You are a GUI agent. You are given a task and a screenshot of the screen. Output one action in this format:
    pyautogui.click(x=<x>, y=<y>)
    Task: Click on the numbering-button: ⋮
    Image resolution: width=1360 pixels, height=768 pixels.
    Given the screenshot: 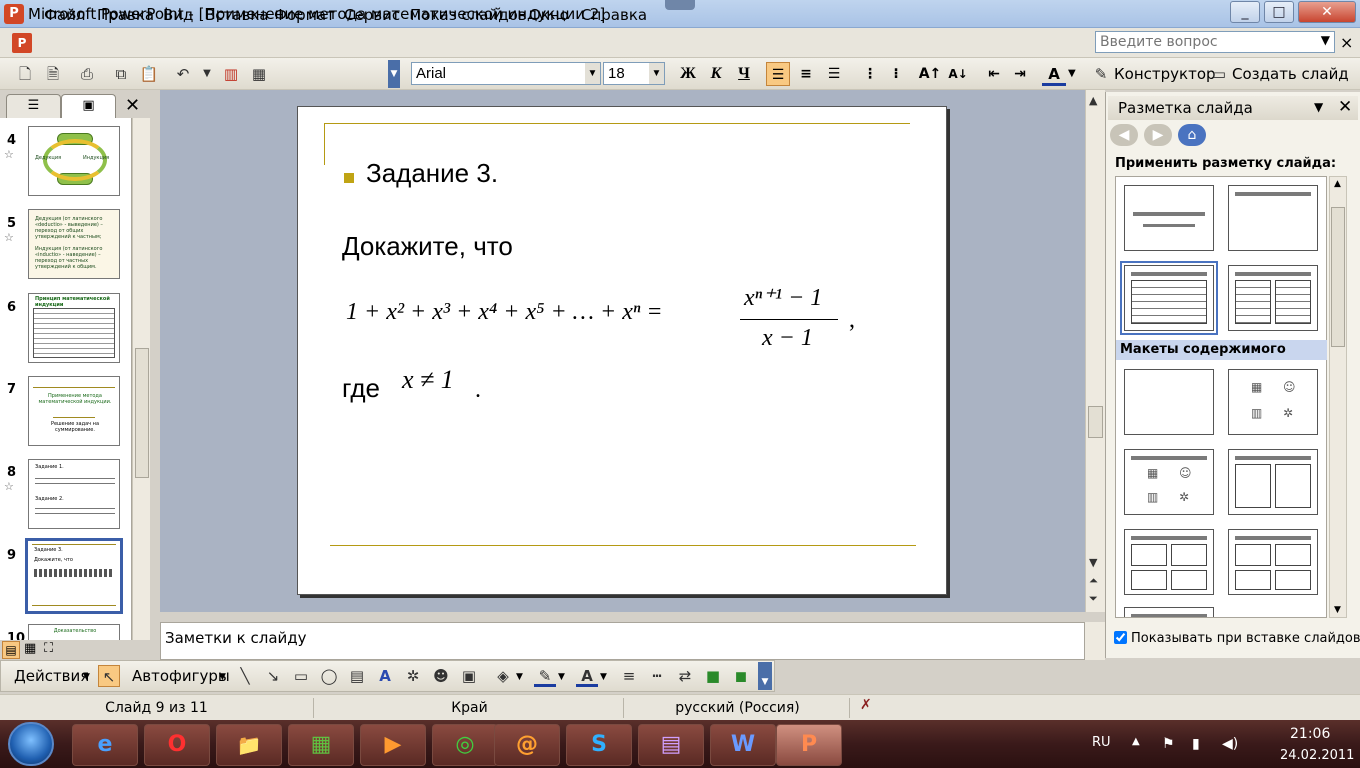 What is the action you would take?
    pyautogui.click(x=870, y=74)
    